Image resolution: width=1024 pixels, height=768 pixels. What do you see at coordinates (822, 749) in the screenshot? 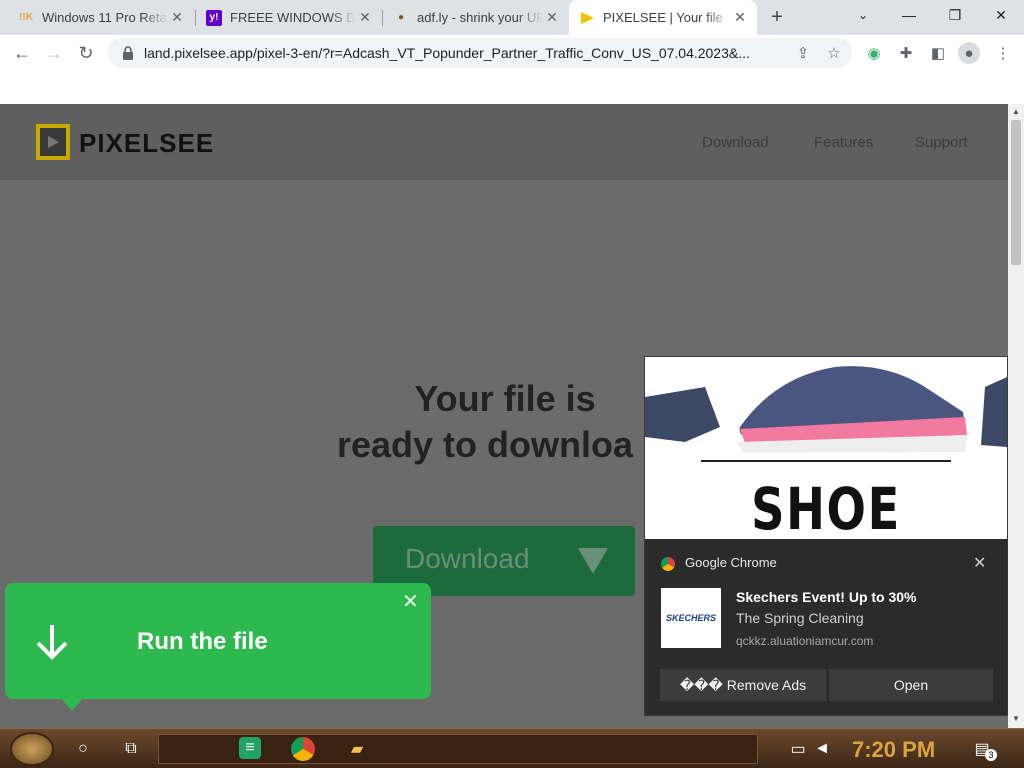
I see `volume-muted-icon: ◄` at bounding box center [822, 749].